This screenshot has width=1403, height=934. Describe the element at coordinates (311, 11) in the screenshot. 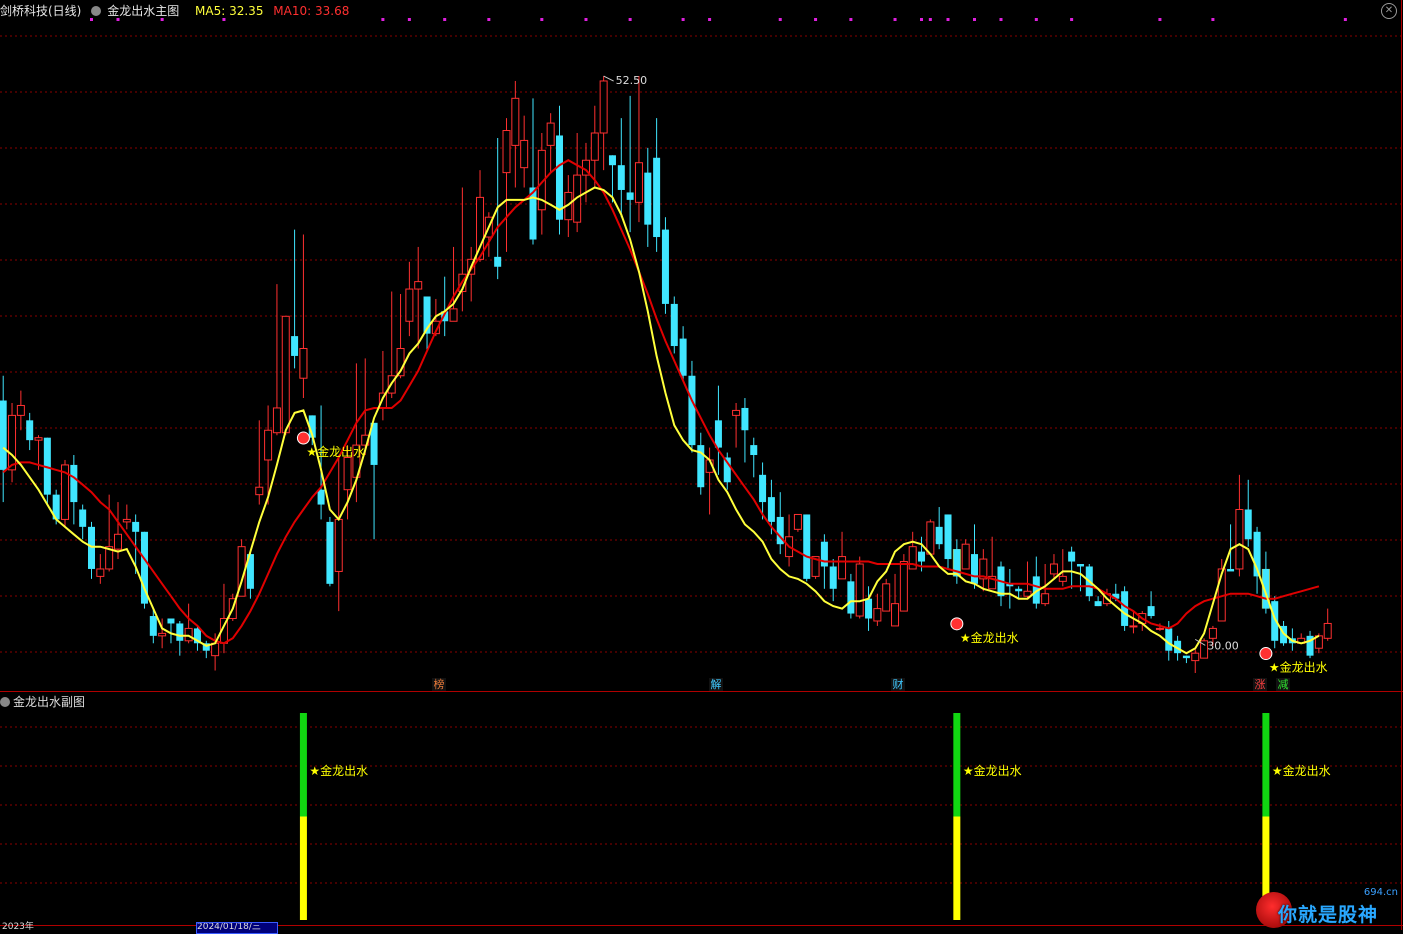

I see `ma10-readout: MA10: 33.68` at that location.